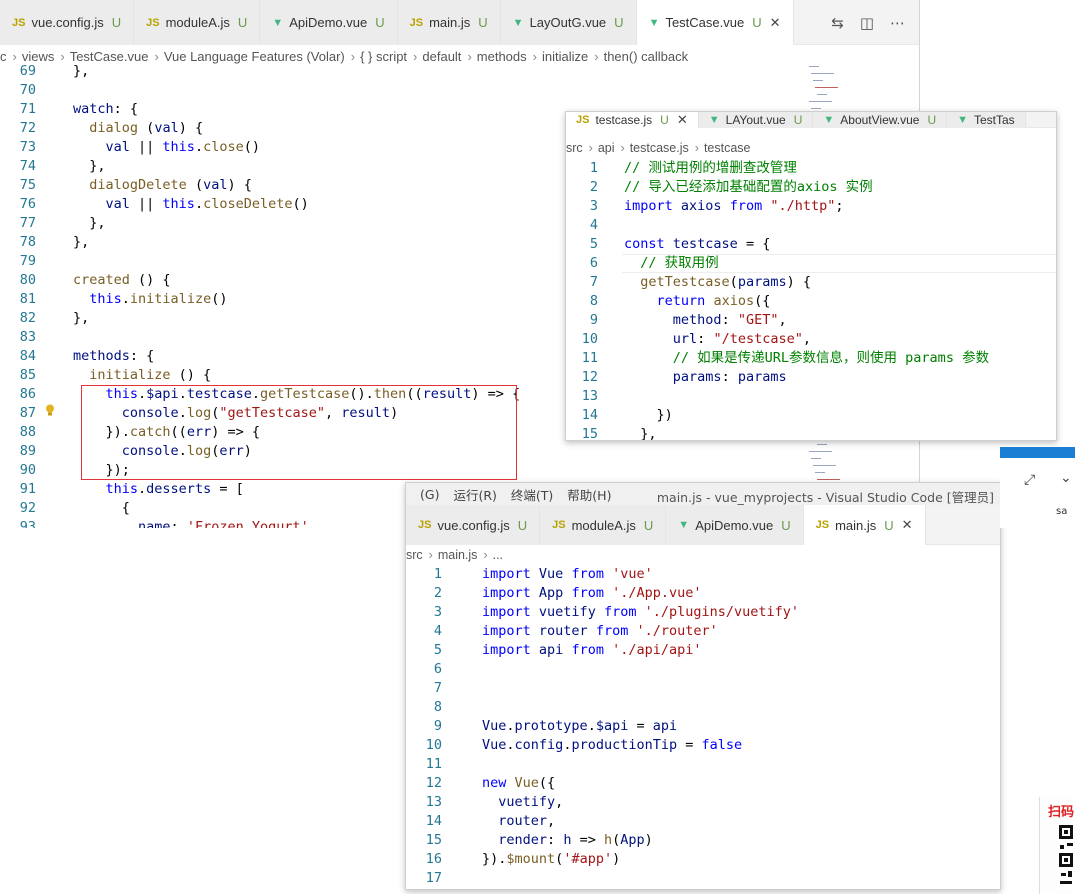 The height and width of the screenshot is (894, 1075). Describe the element at coordinates (551, 859) in the screenshot. I see `code-text: }).$mount('#app')` at that location.